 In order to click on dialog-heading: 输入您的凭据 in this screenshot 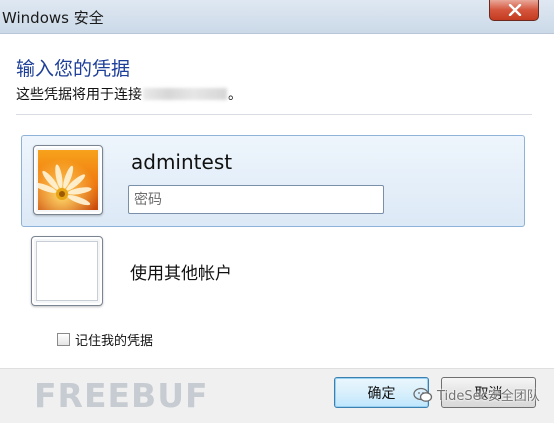, I will do `click(73, 69)`.